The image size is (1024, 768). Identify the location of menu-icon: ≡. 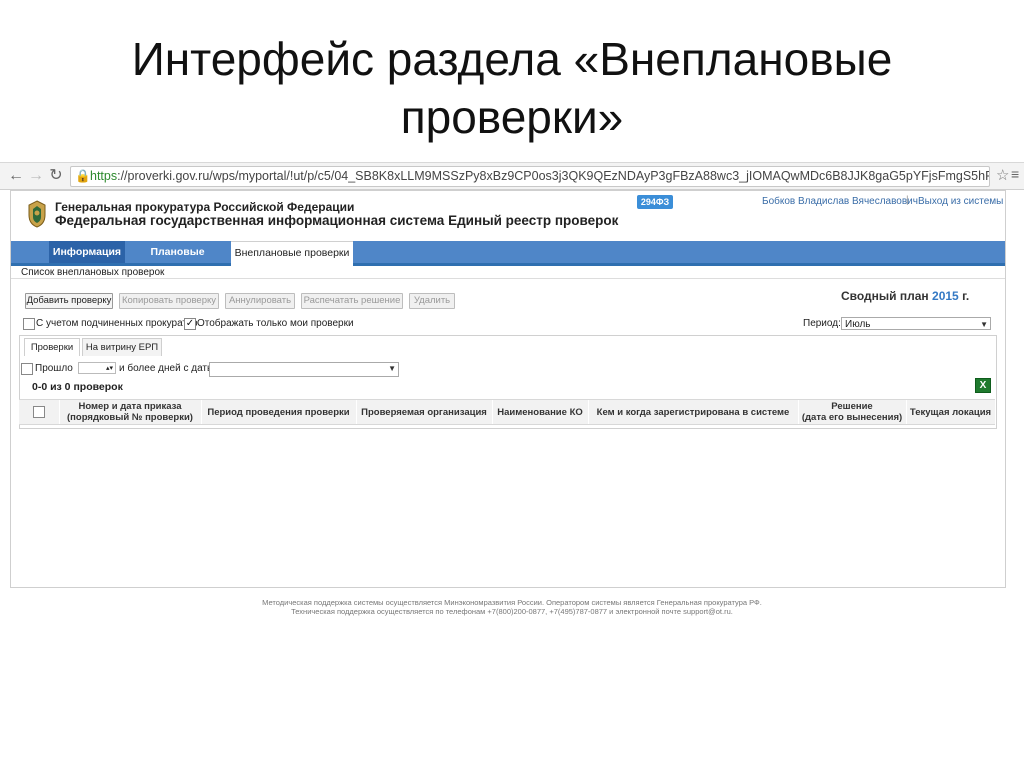
(1015, 174).